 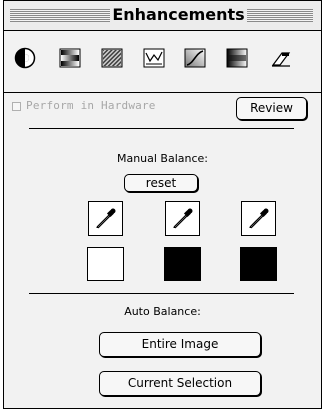 What do you see at coordinates (195, 58) in the screenshot?
I see `curve-graph-icon` at bounding box center [195, 58].